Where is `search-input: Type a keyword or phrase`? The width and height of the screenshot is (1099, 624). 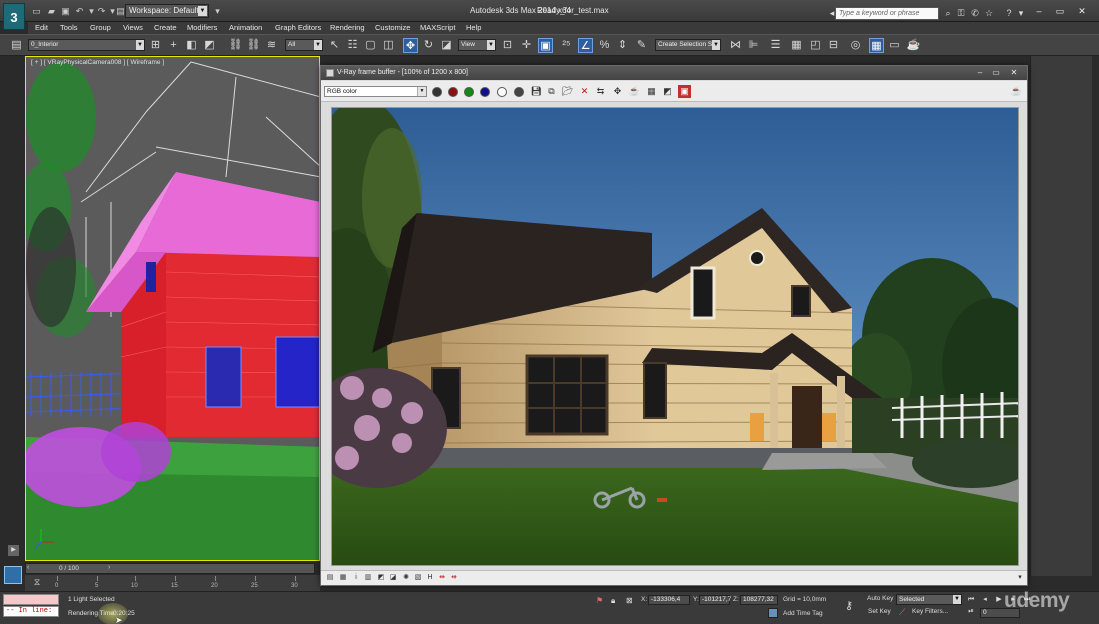 search-input: Type a keyword or phrase is located at coordinates (887, 13).